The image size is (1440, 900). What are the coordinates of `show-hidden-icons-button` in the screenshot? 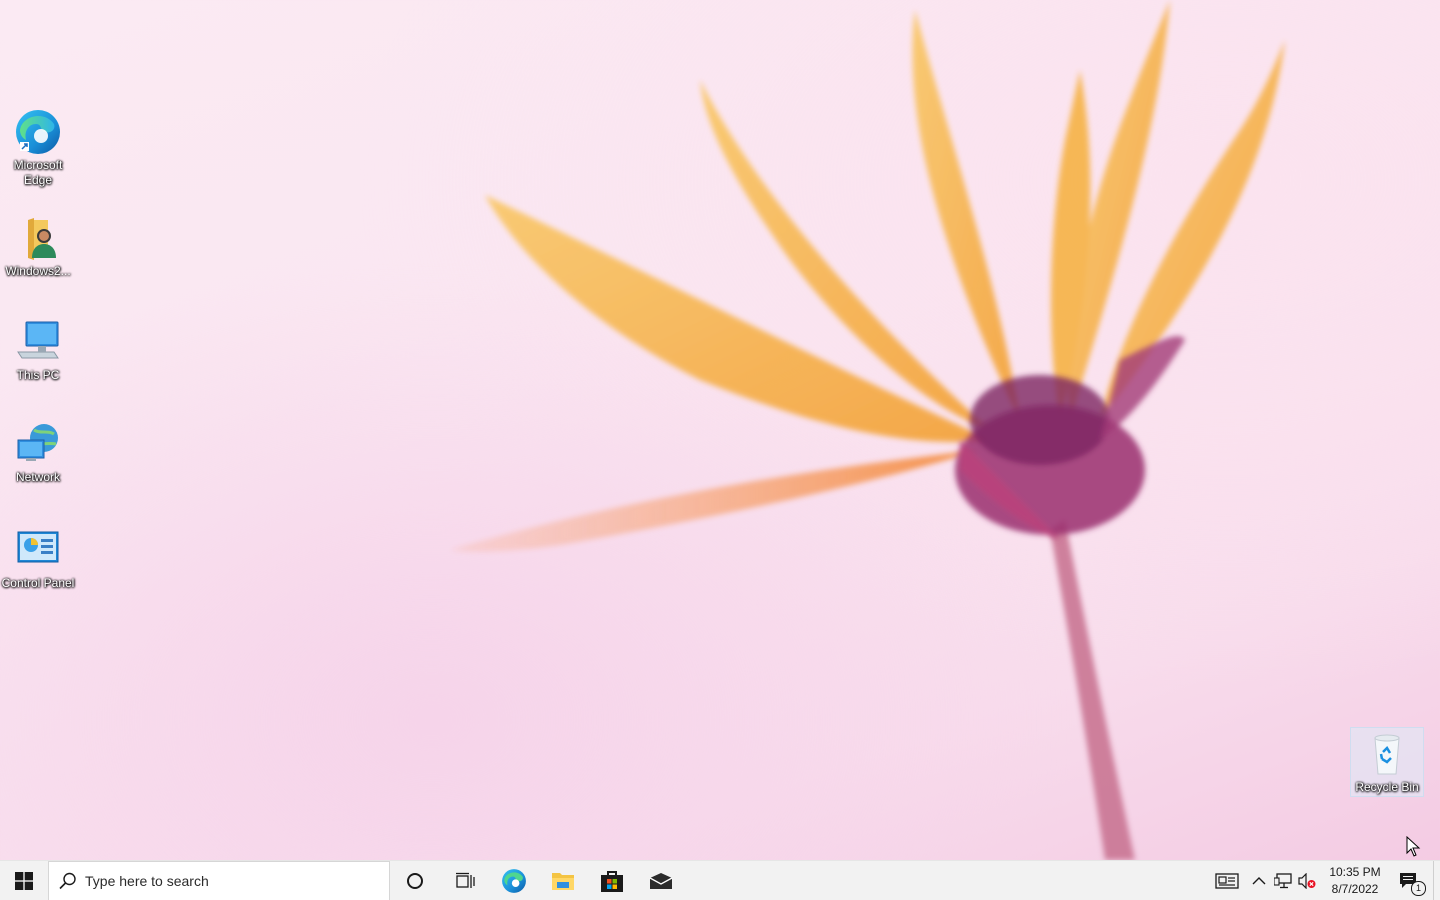 It's located at (1259, 880).